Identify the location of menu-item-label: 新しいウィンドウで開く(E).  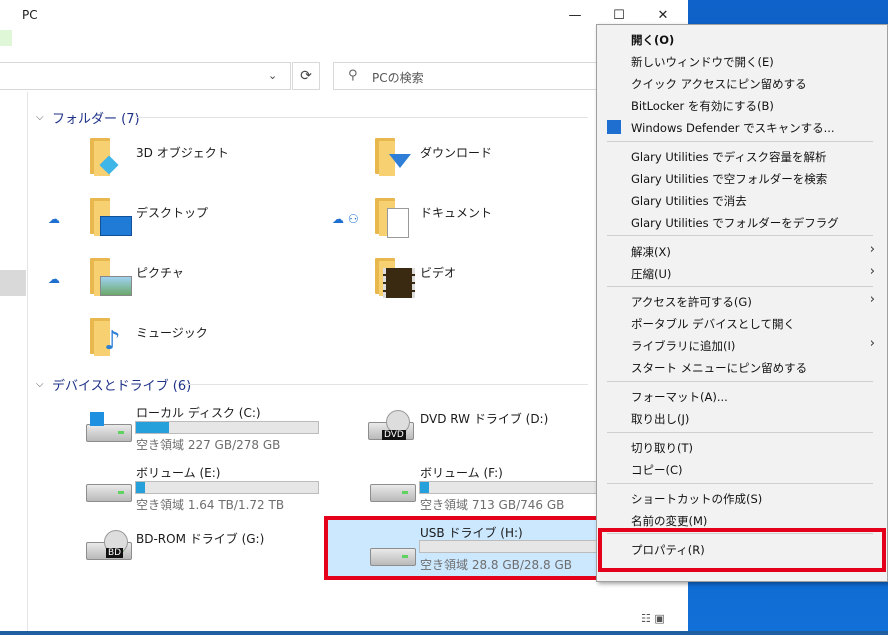
(702, 62).